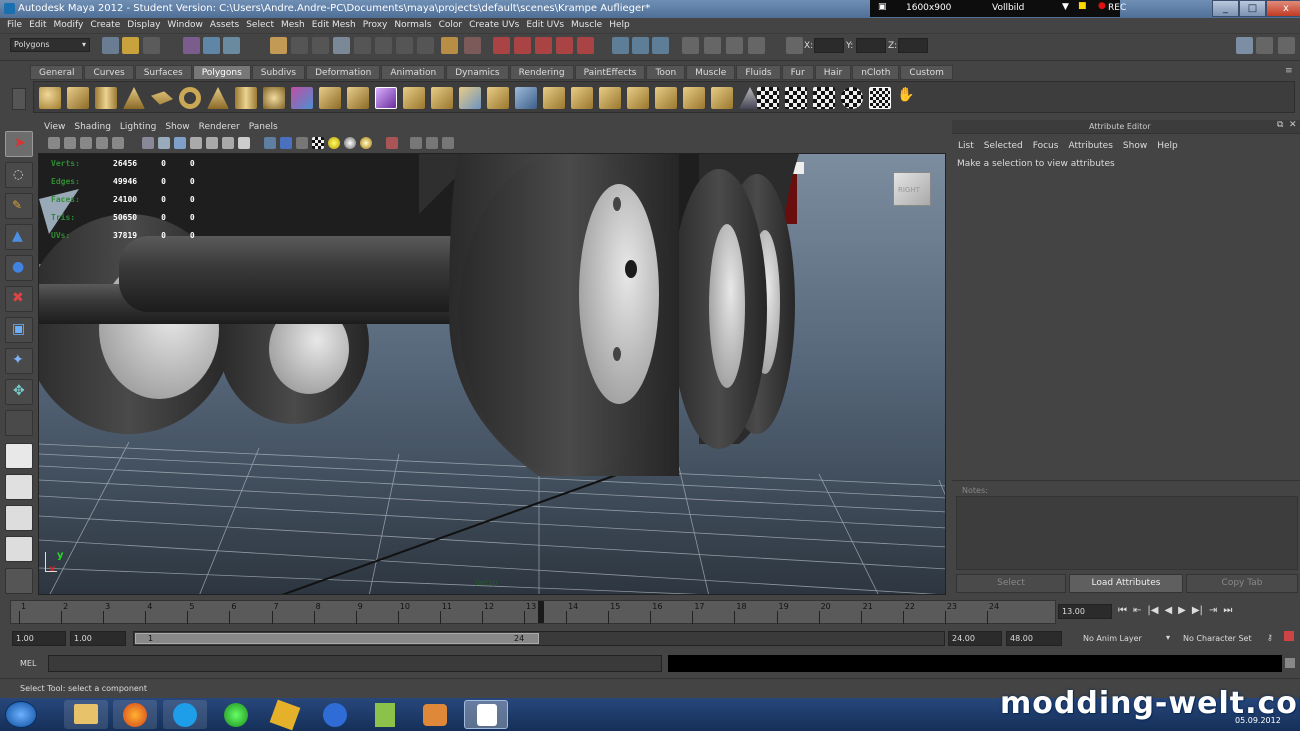 This screenshot has height=731, width=1300. I want to click on shelf-custom-tool-icon: ✋, so click(906, 98).